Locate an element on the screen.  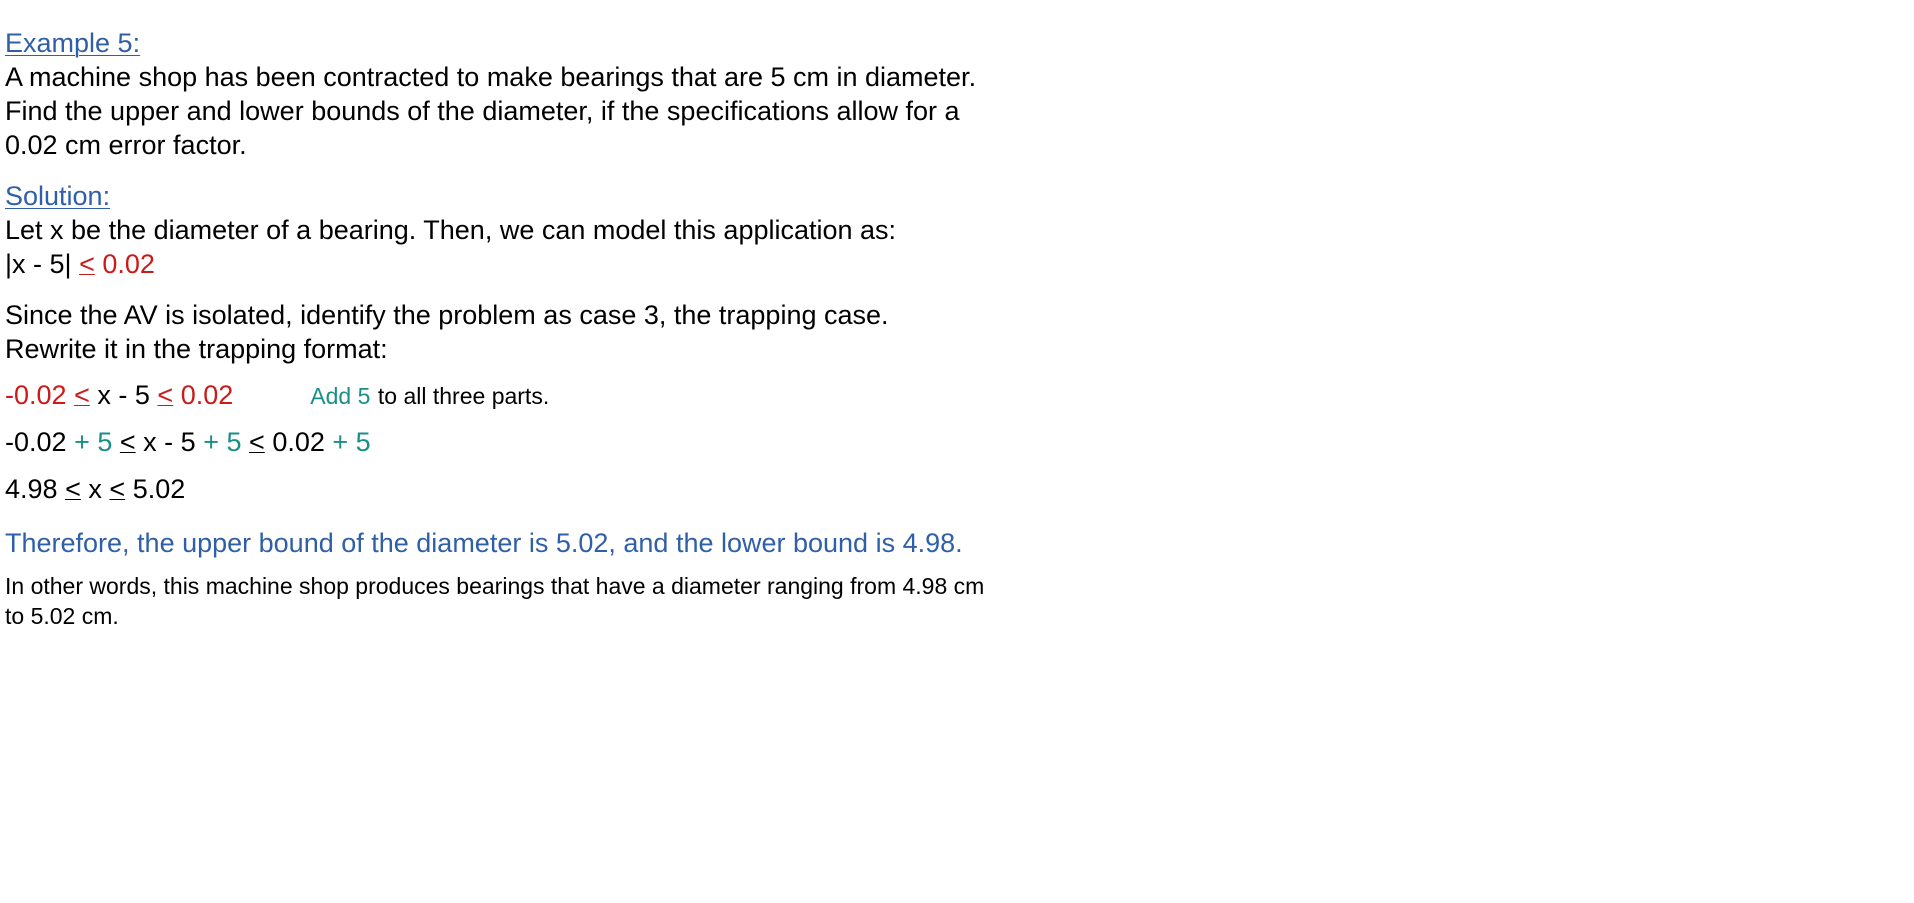
model-inequality: |x - 5| < 0.02 is located at coordinates (80, 264).